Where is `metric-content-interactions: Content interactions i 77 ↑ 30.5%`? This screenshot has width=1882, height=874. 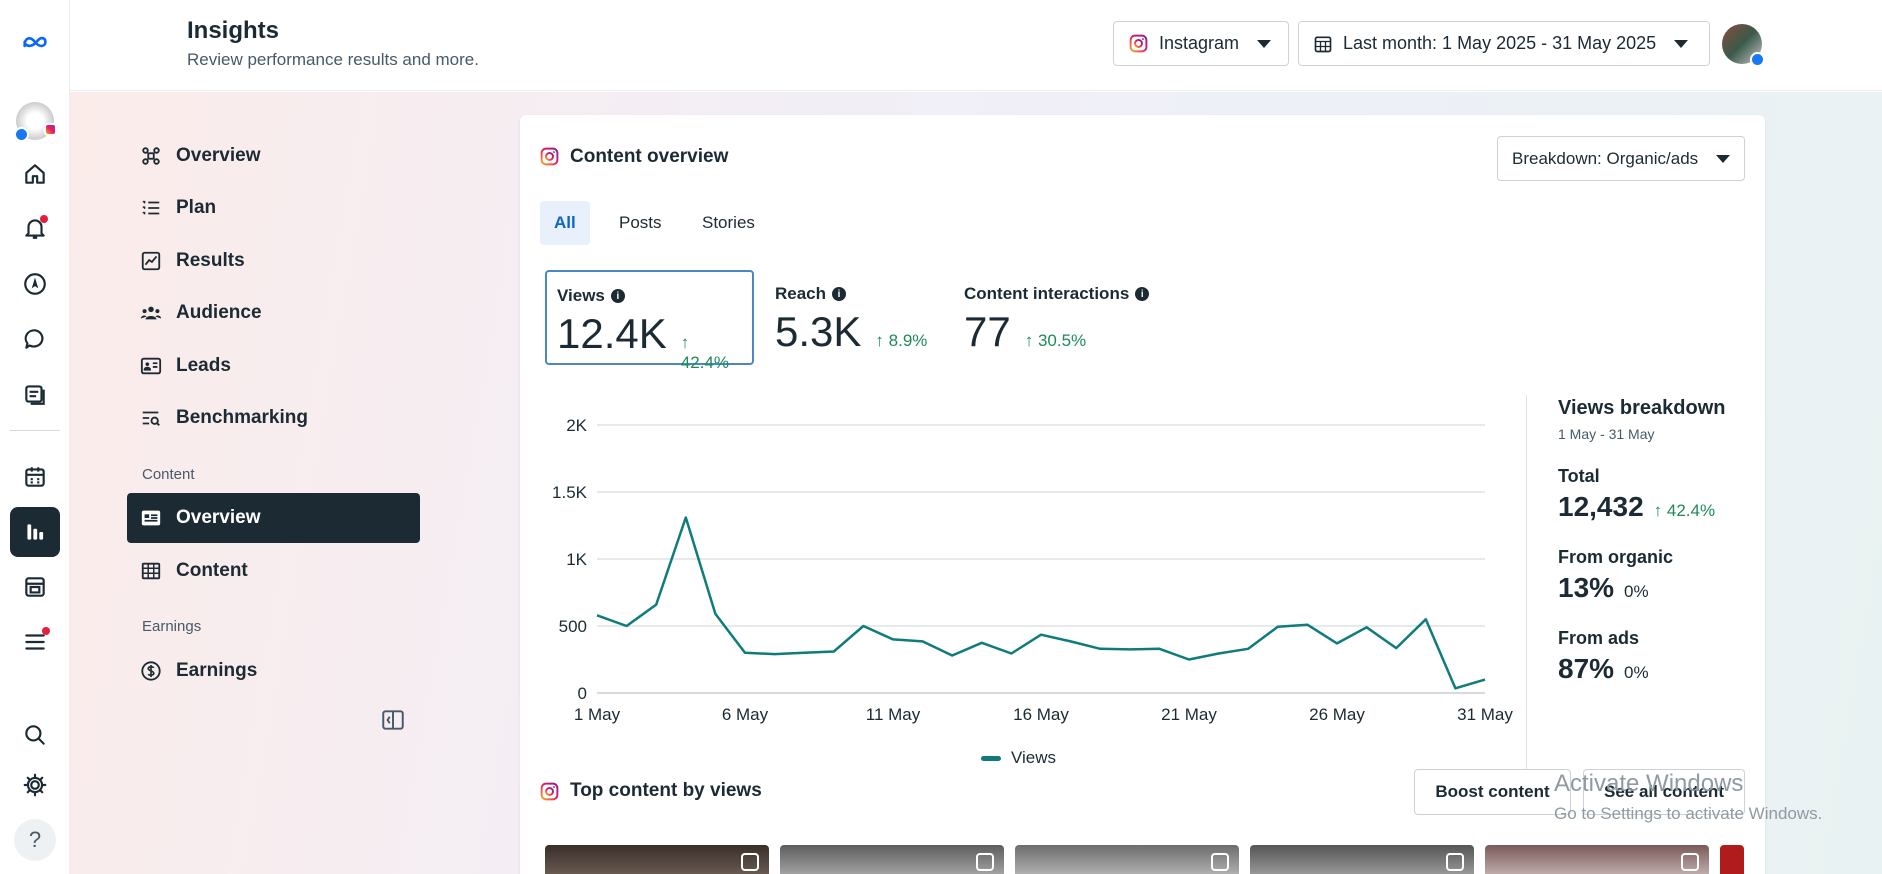 metric-content-interactions: Content interactions i 77 ↑ 30.5% is located at coordinates (1069, 317).